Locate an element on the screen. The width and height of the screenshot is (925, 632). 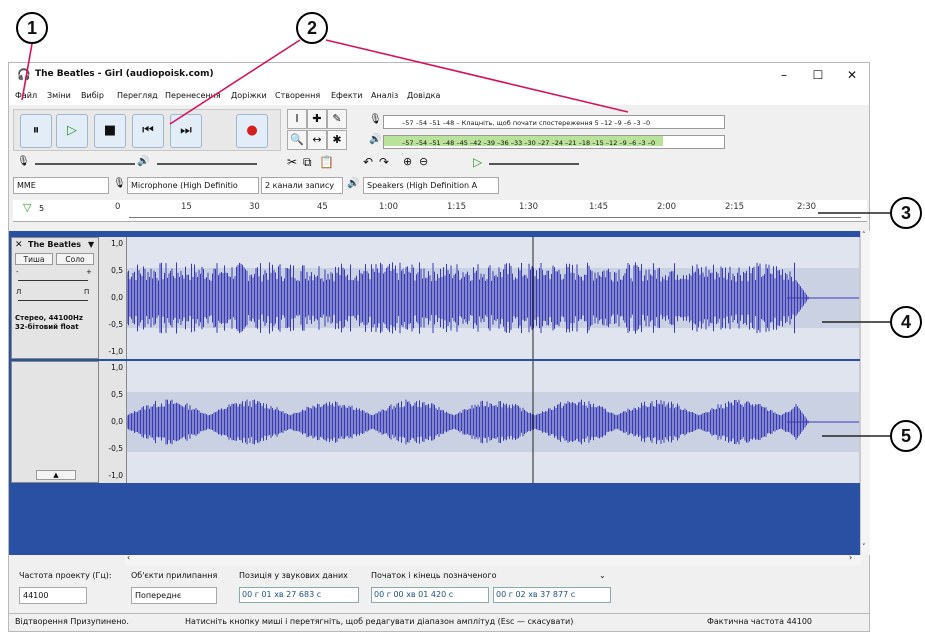
callout-5: 5 is located at coordinates (906, 436).